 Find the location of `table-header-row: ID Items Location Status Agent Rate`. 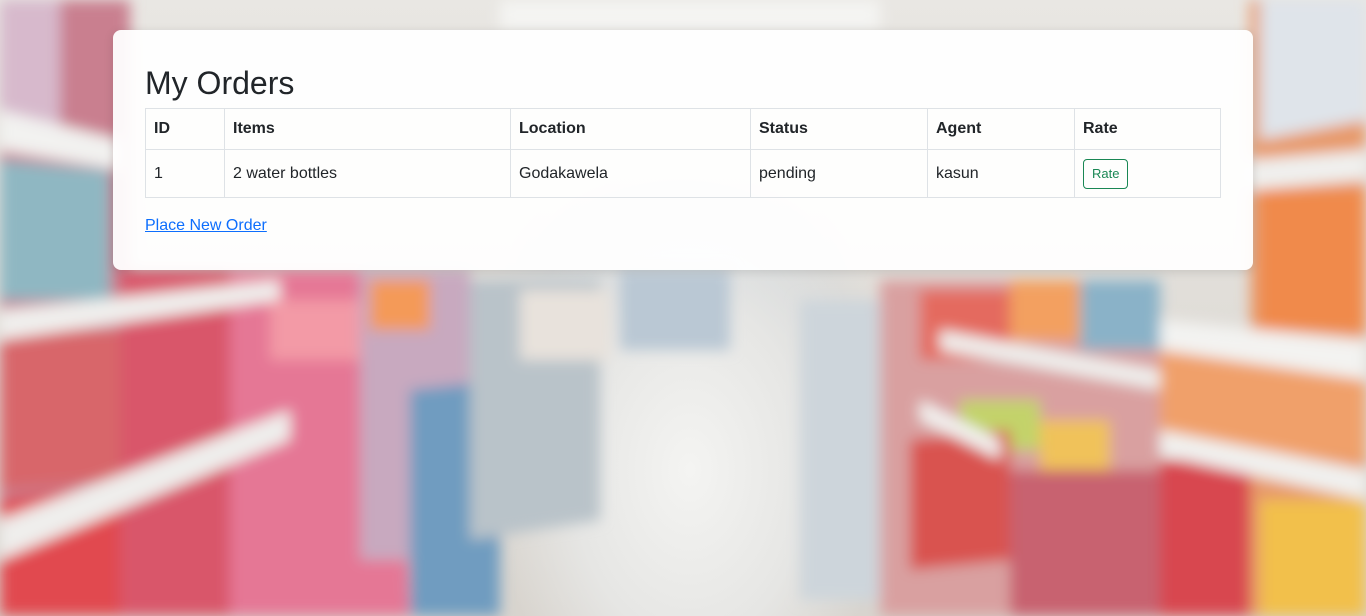

table-header-row: ID Items Location Status Agent Rate is located at coordinates (683, 129).